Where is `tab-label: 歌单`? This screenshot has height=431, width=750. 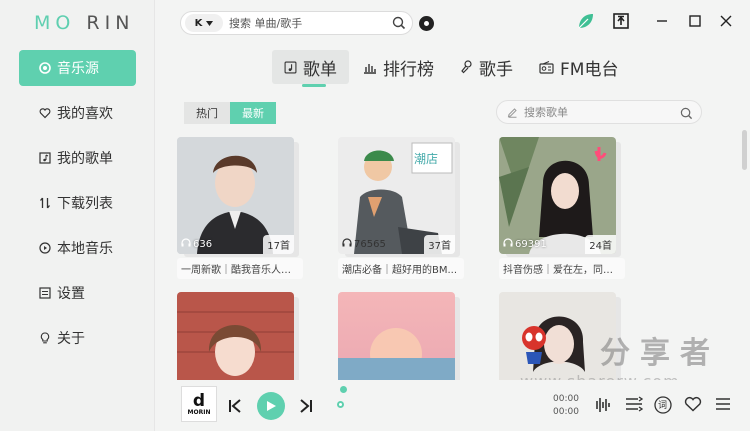
tab-label: 歌单 is located at coordinates (320, 69).